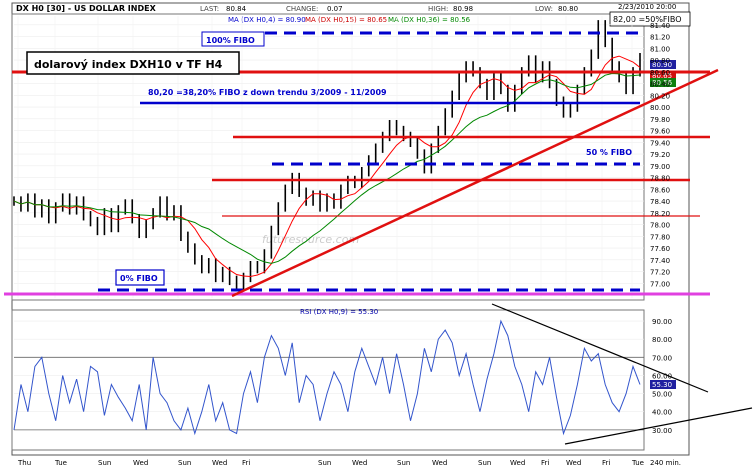 The image size is (754, 475). Describe the element at coordinates (230, 40) in the screenshot. I see `fibo-100-label: 100% FIBO` at that location.